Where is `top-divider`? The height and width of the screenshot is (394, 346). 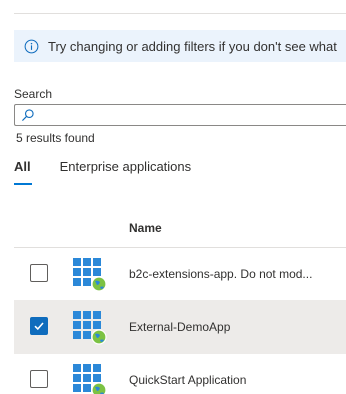
top-divider is located at coordinates (180, 13).